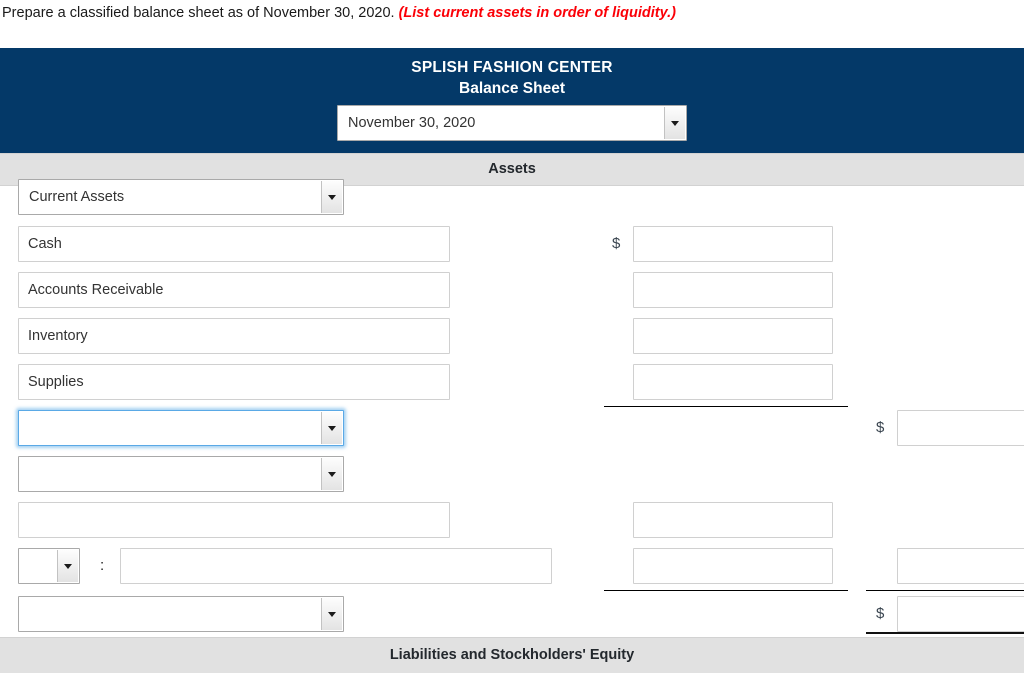  Describe the element at coordinates (512, 295) in the screenshot. I see `row-accounts-receivable` at that location.